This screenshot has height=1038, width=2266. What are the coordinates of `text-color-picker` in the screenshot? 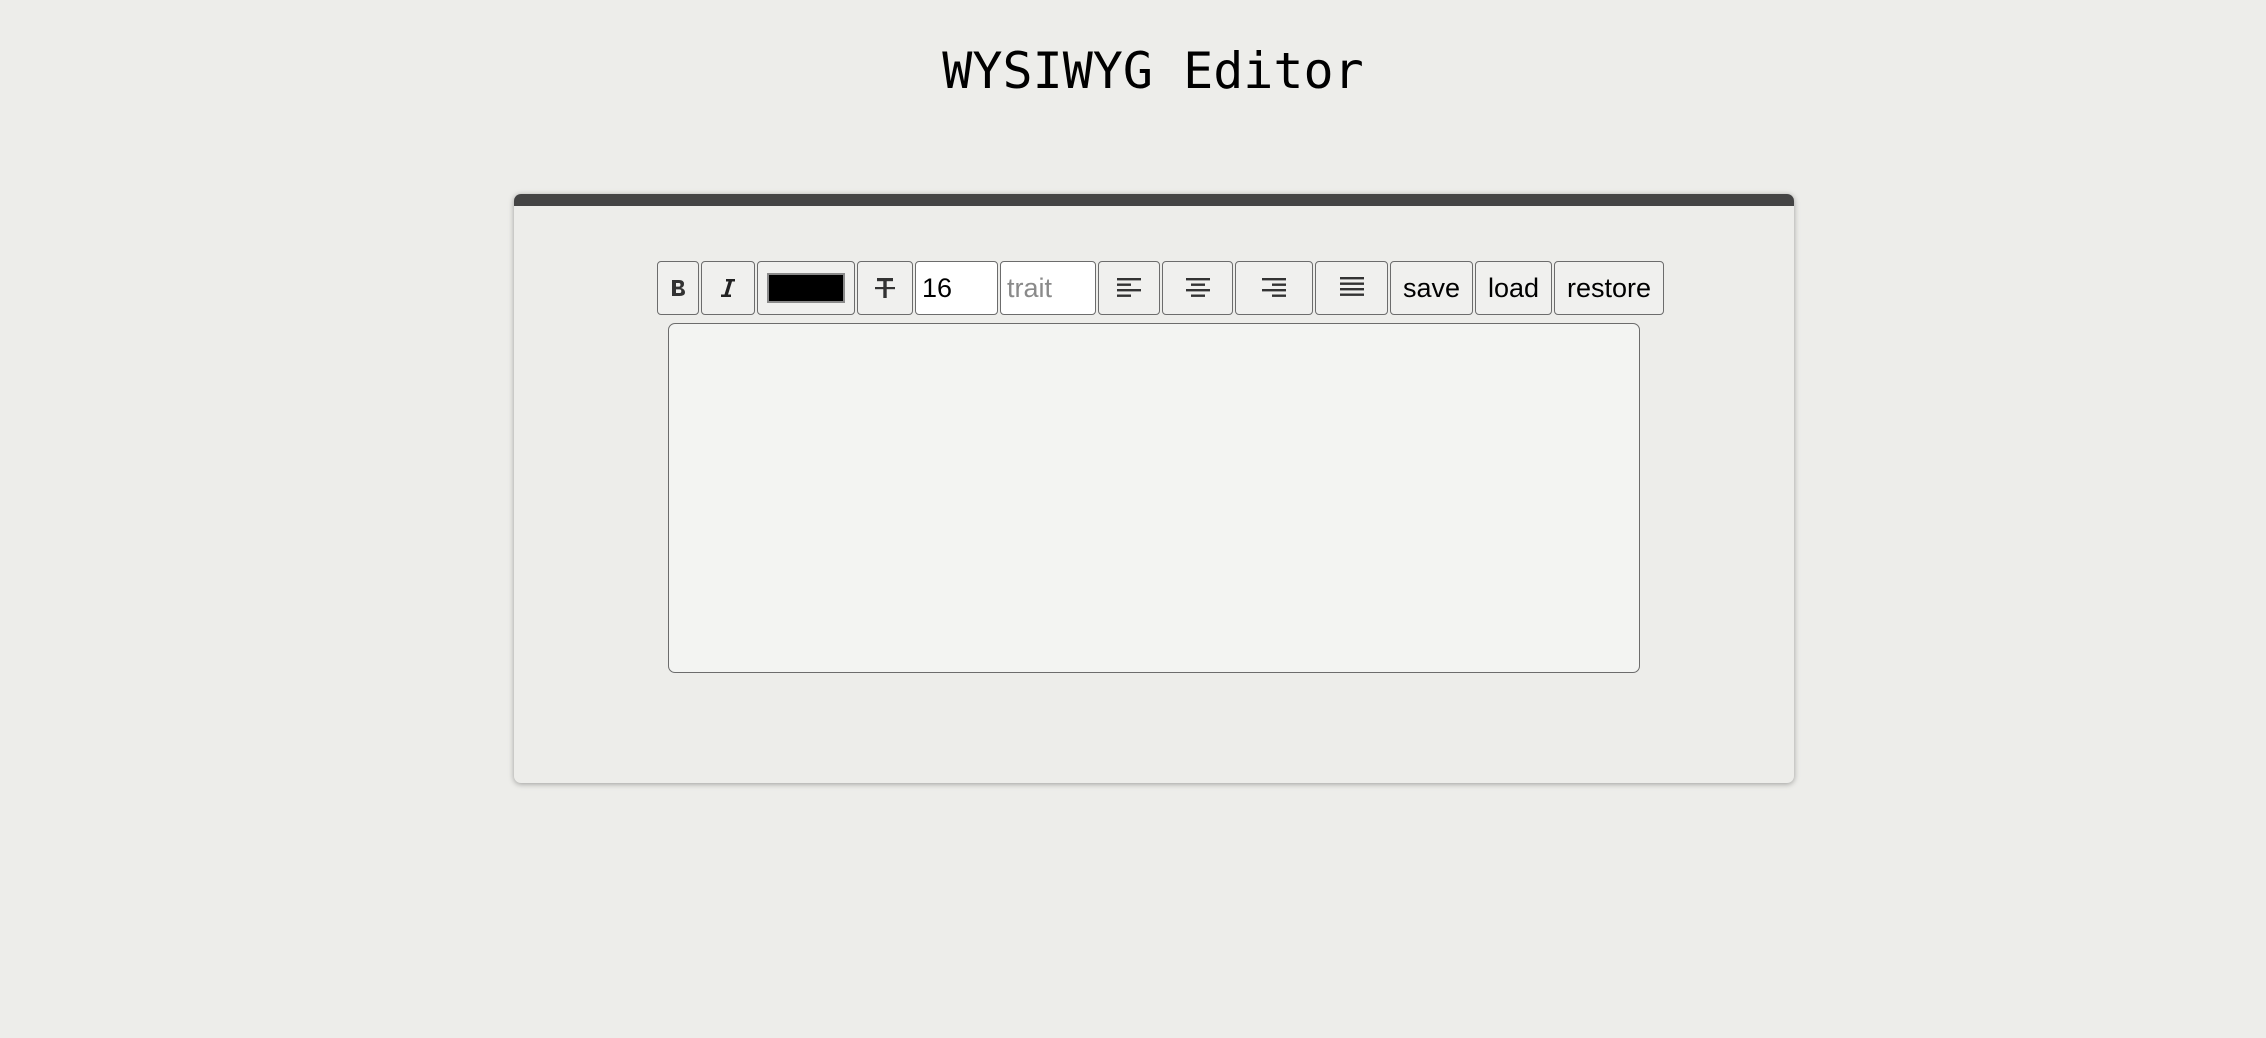 It's located at (806, 288).